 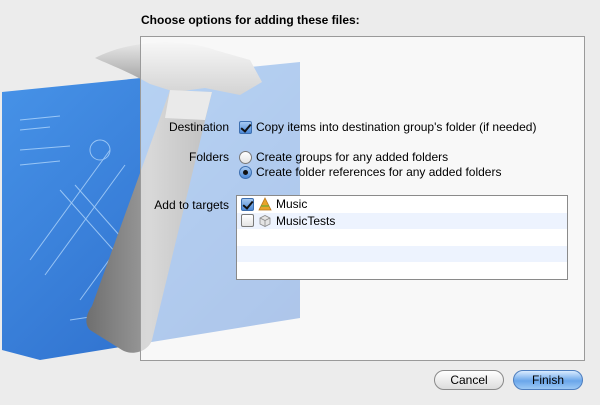 What do you see at coordinates (265, 204) in the screenshot?
I see `app-icon` at bounding box center [265, 204].